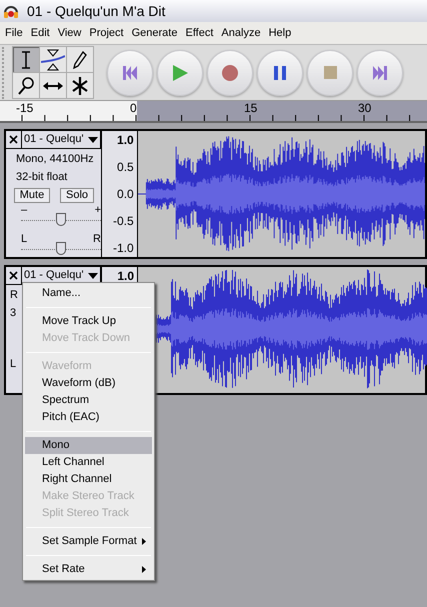 The height and width of the screenshot is (607, 427). I want to click on context-menu-item: Move Track Up, so click(88, 321).